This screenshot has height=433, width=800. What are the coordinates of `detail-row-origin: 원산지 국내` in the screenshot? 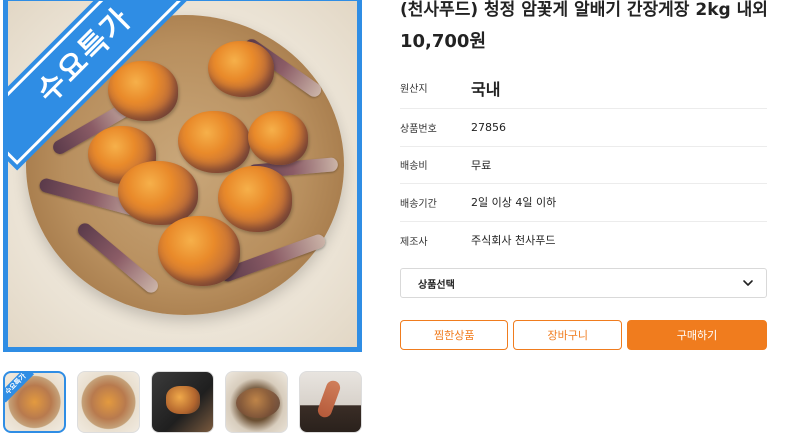 It's located at (583, 88).